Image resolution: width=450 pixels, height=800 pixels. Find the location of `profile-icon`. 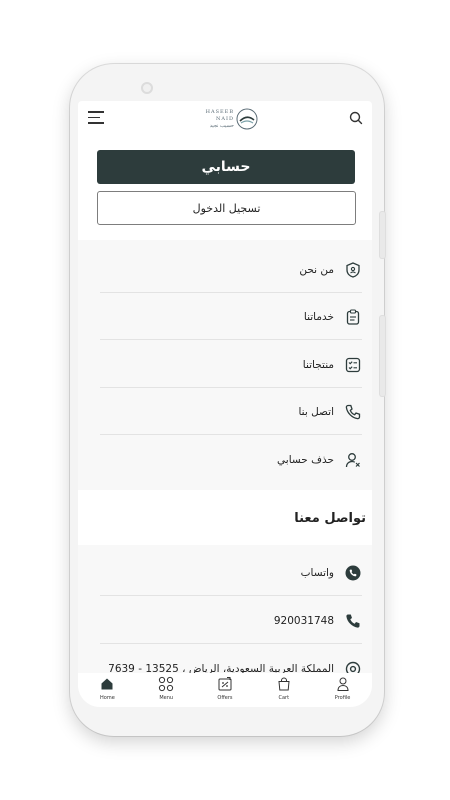

profile-icon is located at coordinates (343, 684).